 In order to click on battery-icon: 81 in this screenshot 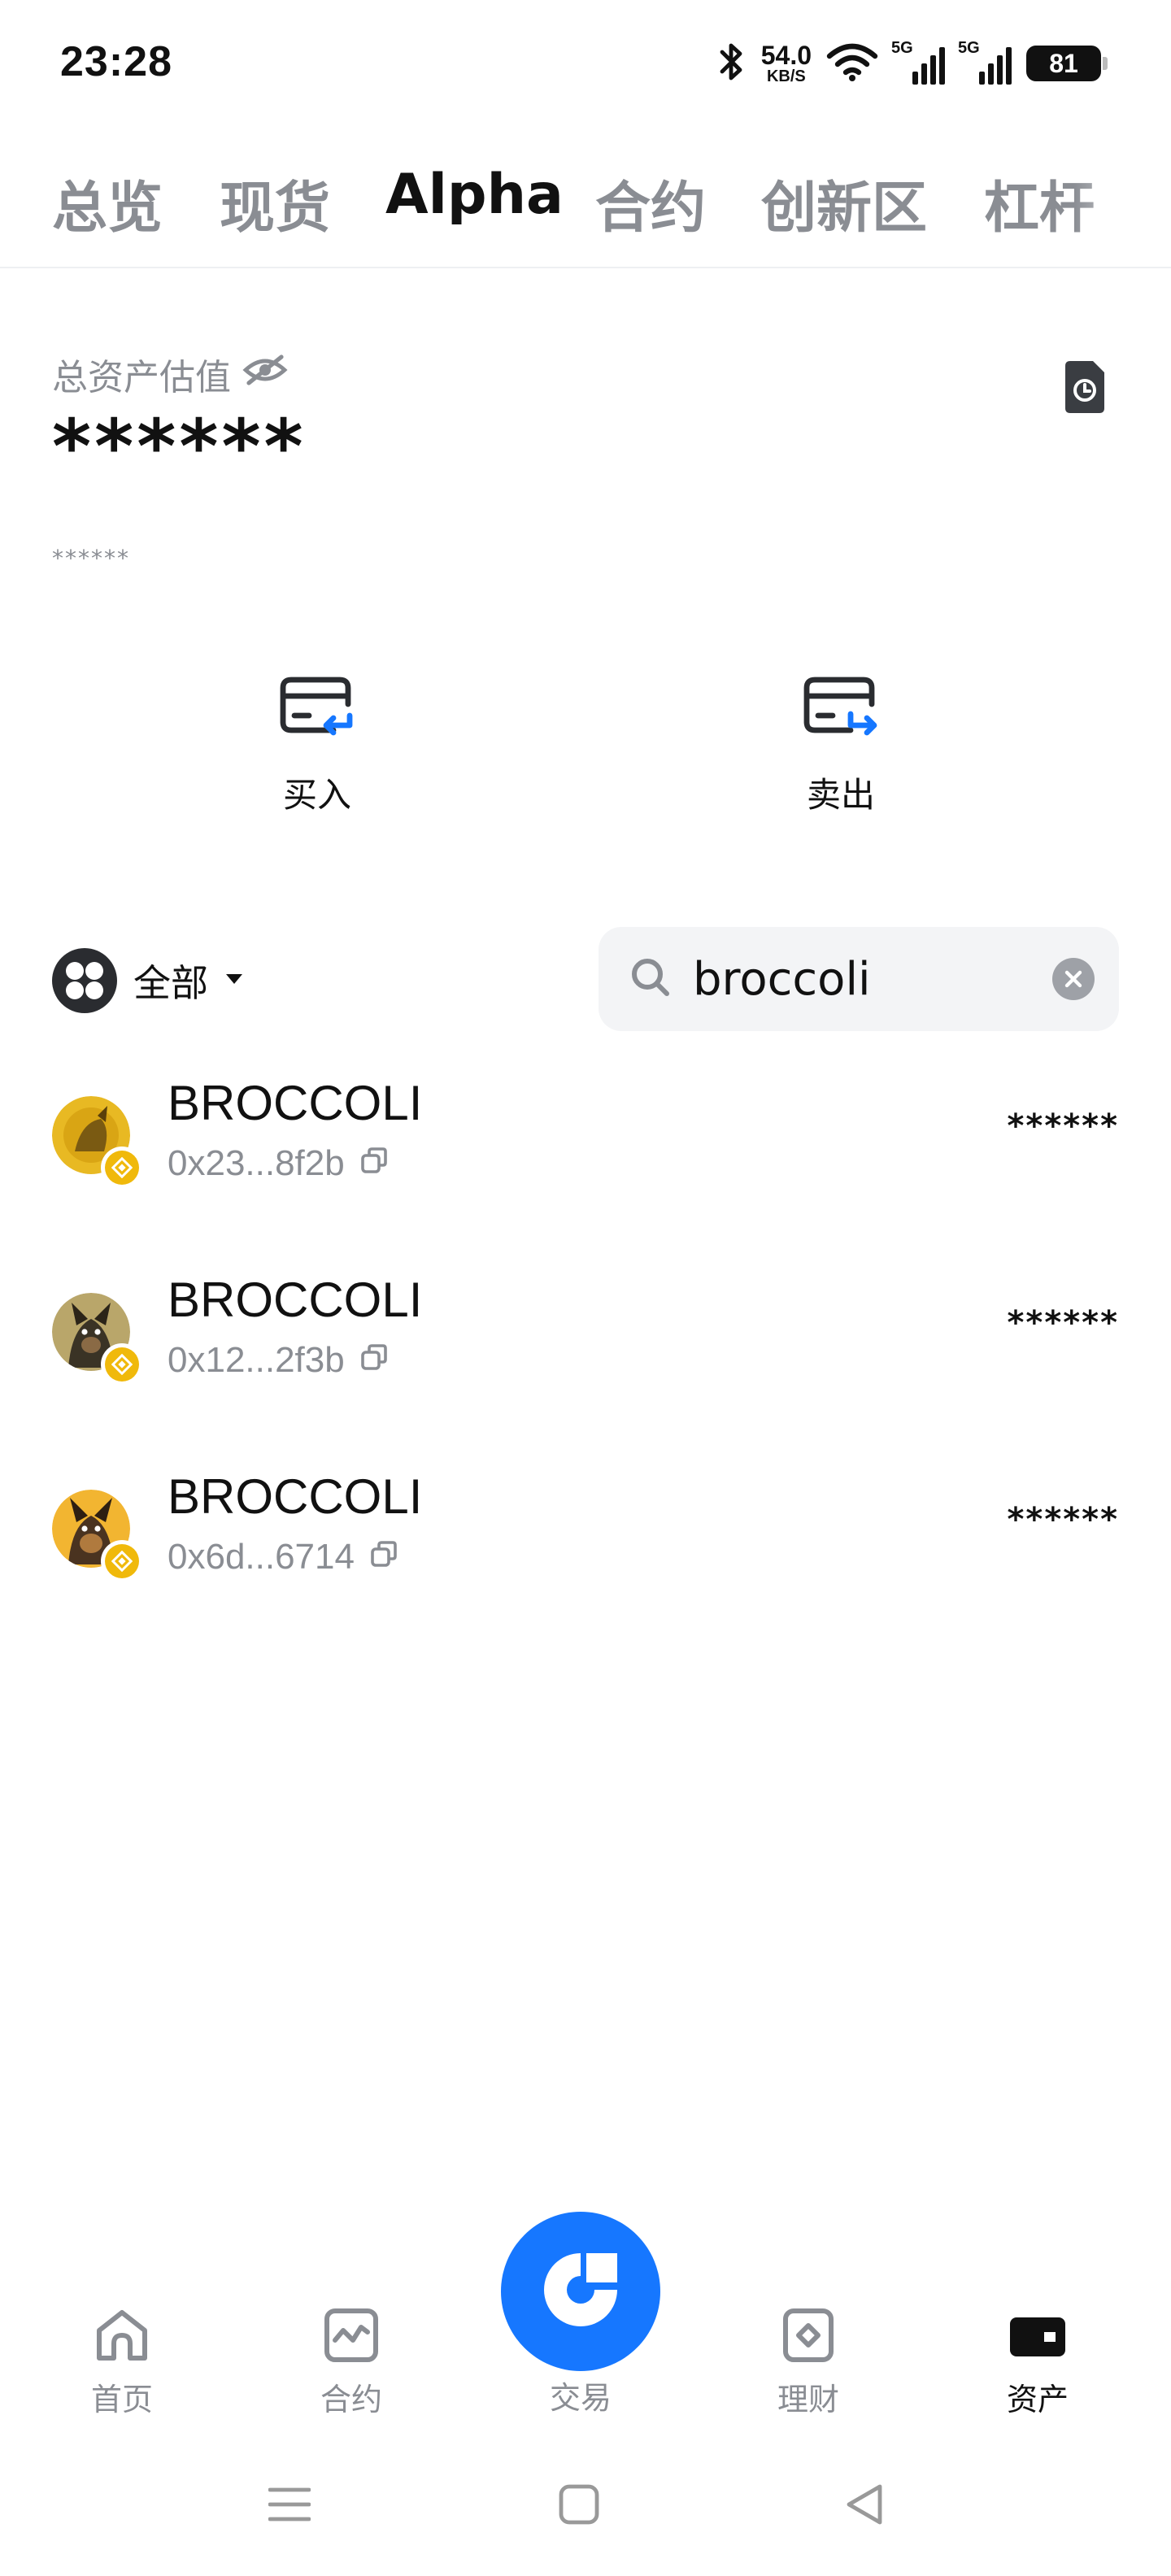, I will do `click(1067, 64)`.